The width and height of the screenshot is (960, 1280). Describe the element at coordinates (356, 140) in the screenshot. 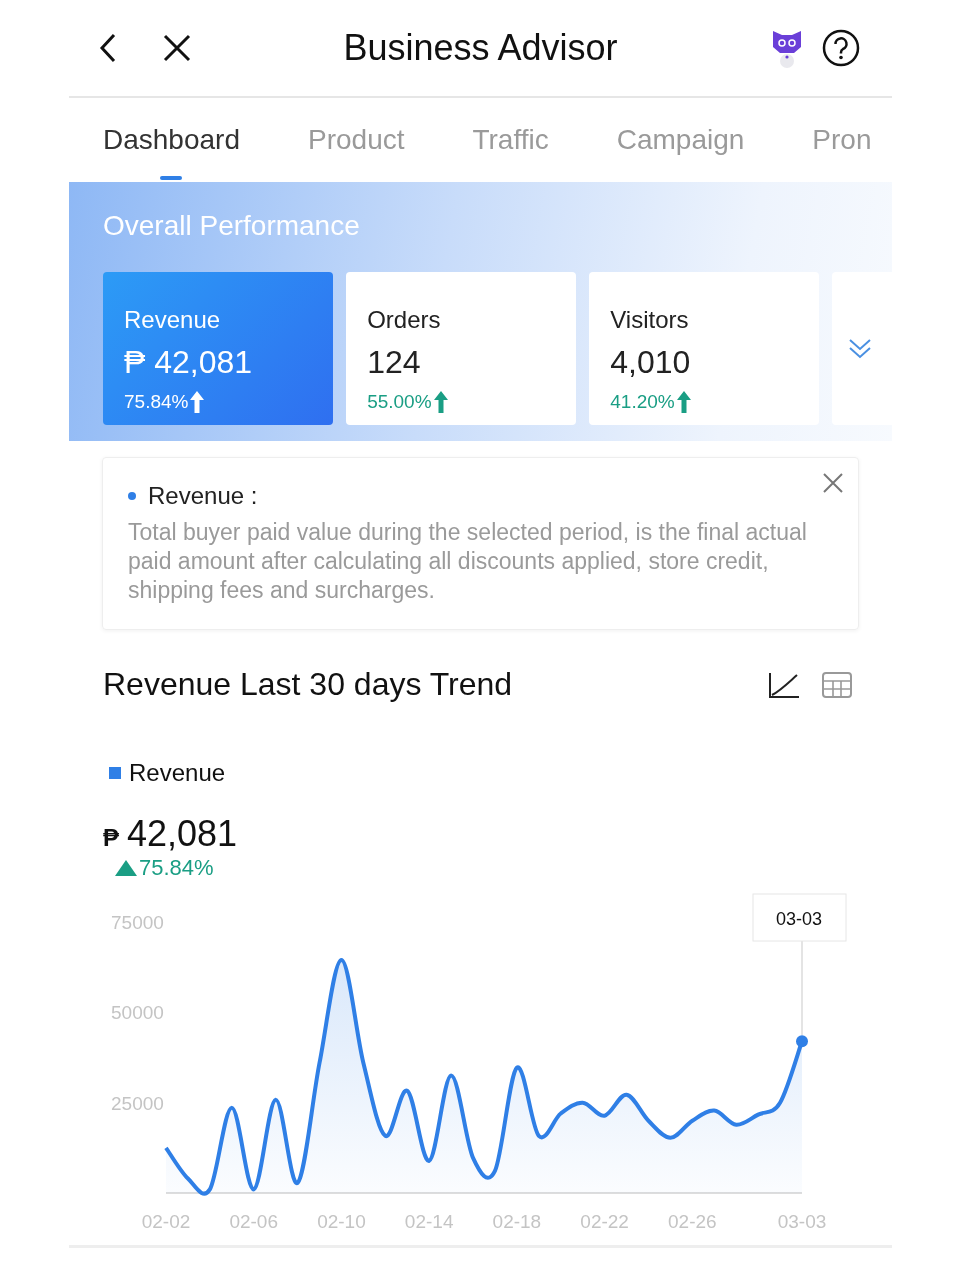

I see `tab: Product` at that location.